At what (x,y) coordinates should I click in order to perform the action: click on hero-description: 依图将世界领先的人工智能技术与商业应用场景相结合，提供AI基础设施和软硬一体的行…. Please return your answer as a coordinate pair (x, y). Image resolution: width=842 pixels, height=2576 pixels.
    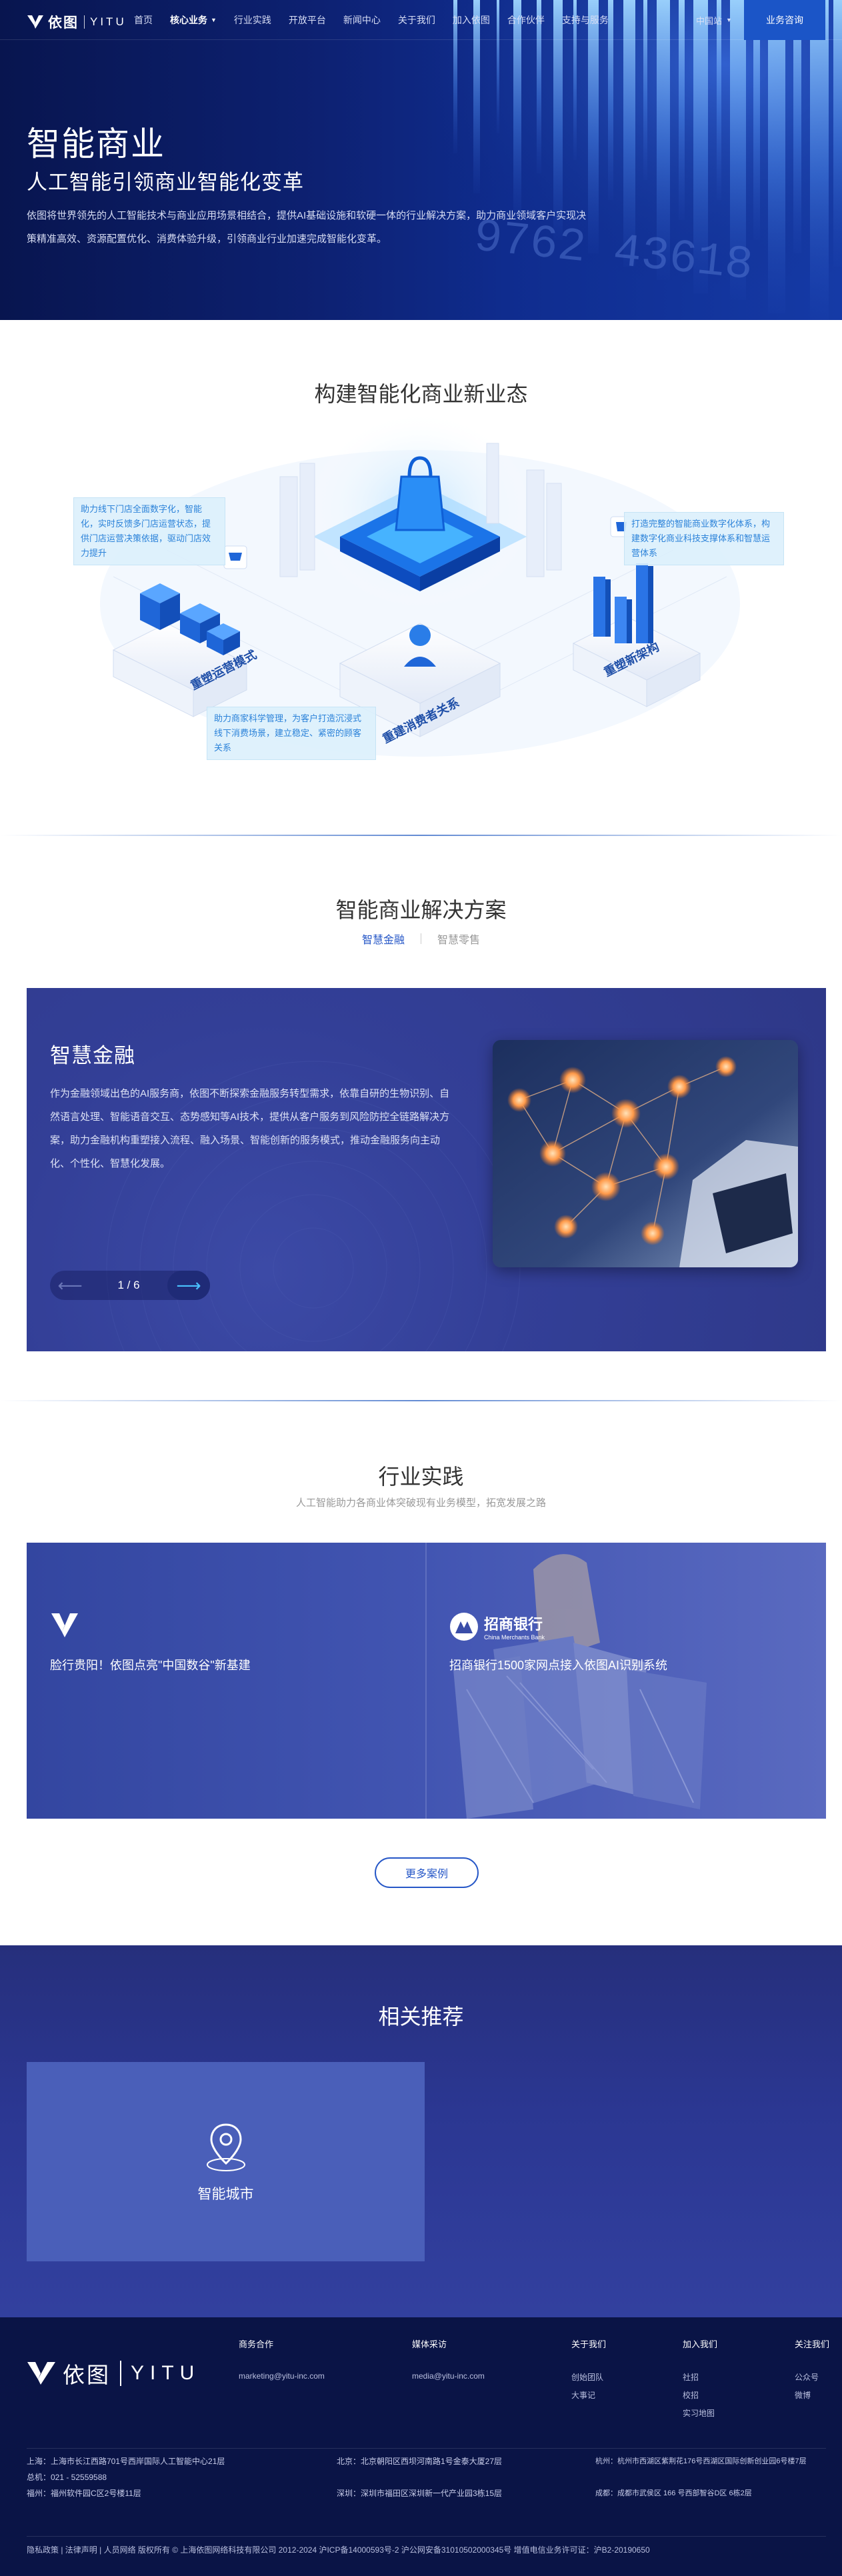
    Looking at the image, I should click on (307, 227).